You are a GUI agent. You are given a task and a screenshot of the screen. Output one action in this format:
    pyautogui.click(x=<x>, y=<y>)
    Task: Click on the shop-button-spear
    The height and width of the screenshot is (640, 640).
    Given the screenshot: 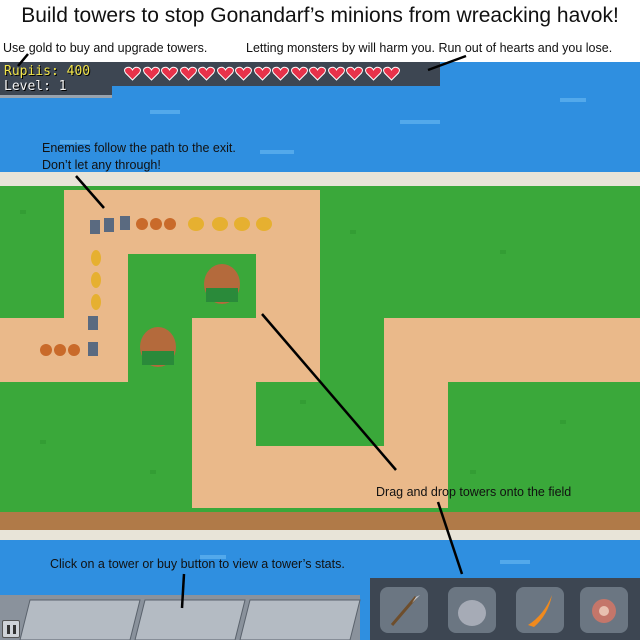 What is the action you would take?
    pyautogui.click(x=404, y=610)
    